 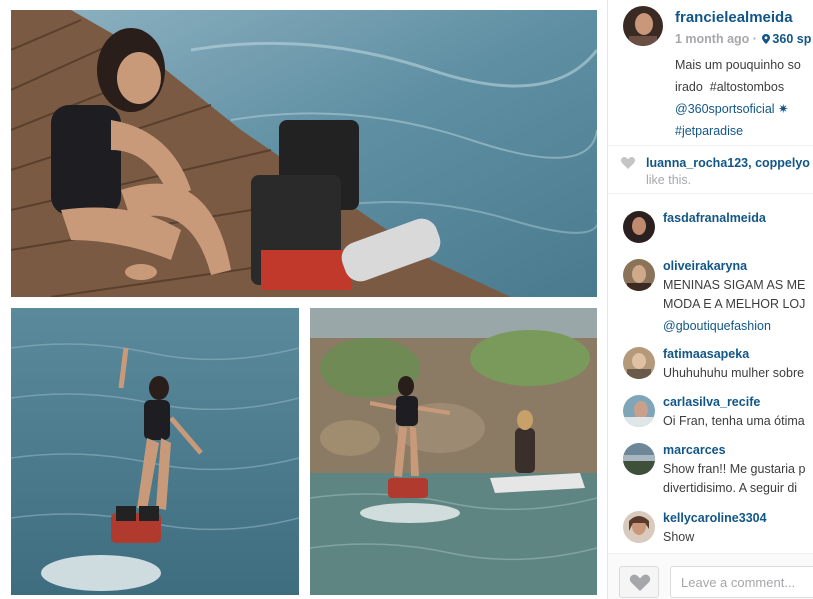 What do you see at coordinates (734, 469) in the screenshot?
I see `comment-text: Show fran!! Me gustaria p` at bounding box center [734, 469].